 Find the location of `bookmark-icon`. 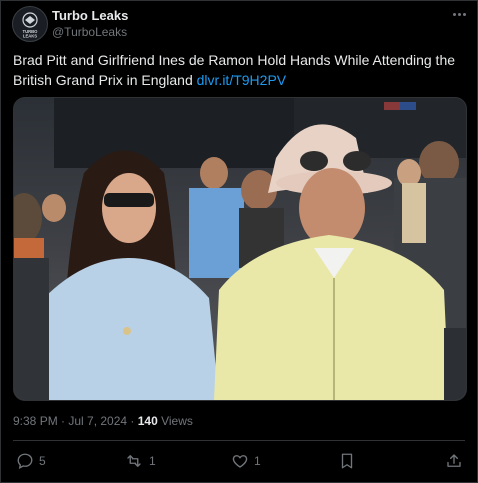

bookmark-icon is located at coordinates (347, 461).